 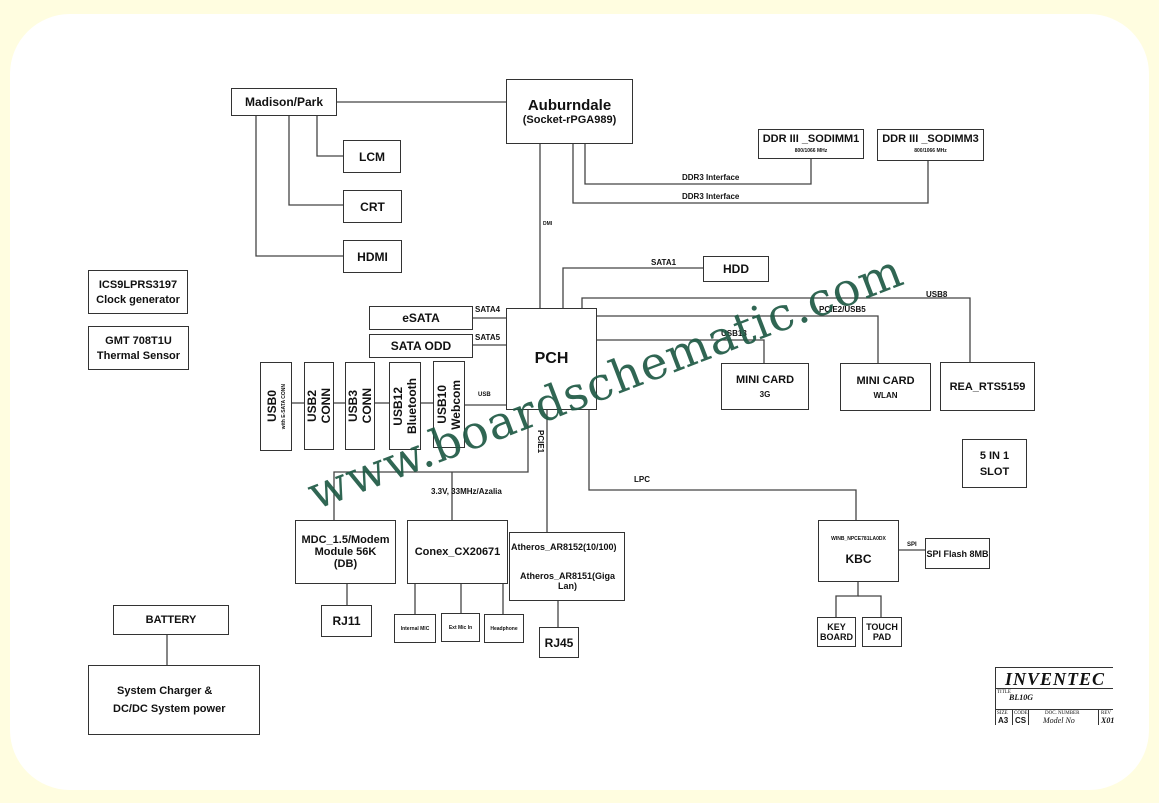 I want to click on minicard-wlan-sub: WLAN, so click(x=885, y=395).